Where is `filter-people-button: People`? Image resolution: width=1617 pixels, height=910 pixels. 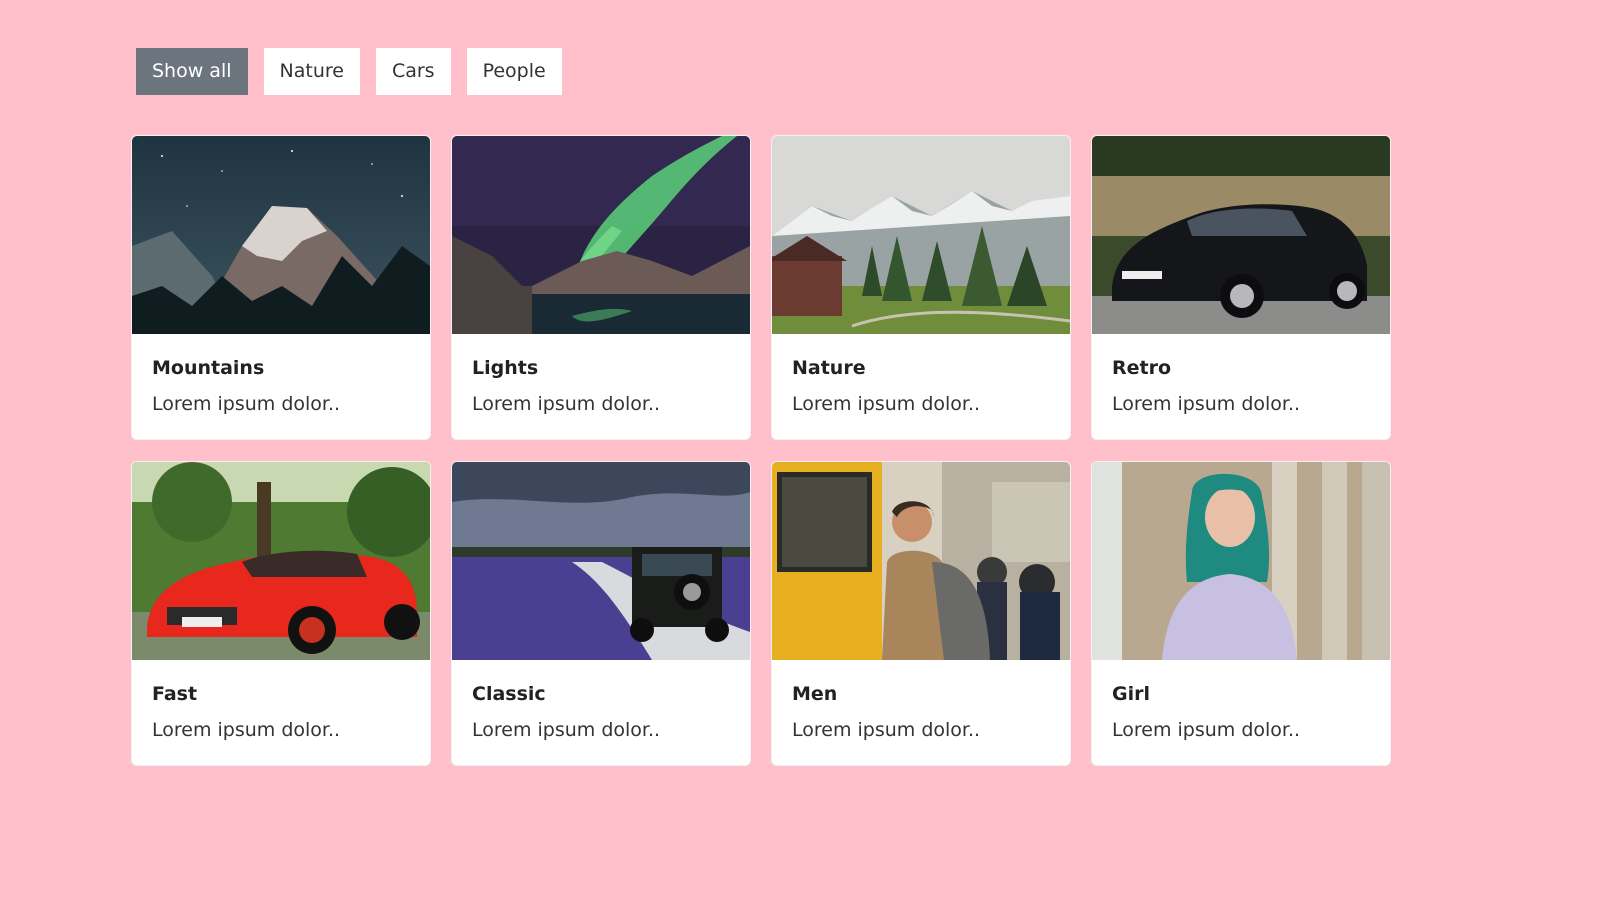 filter-people-button: People is located at coordinates (514, 71).